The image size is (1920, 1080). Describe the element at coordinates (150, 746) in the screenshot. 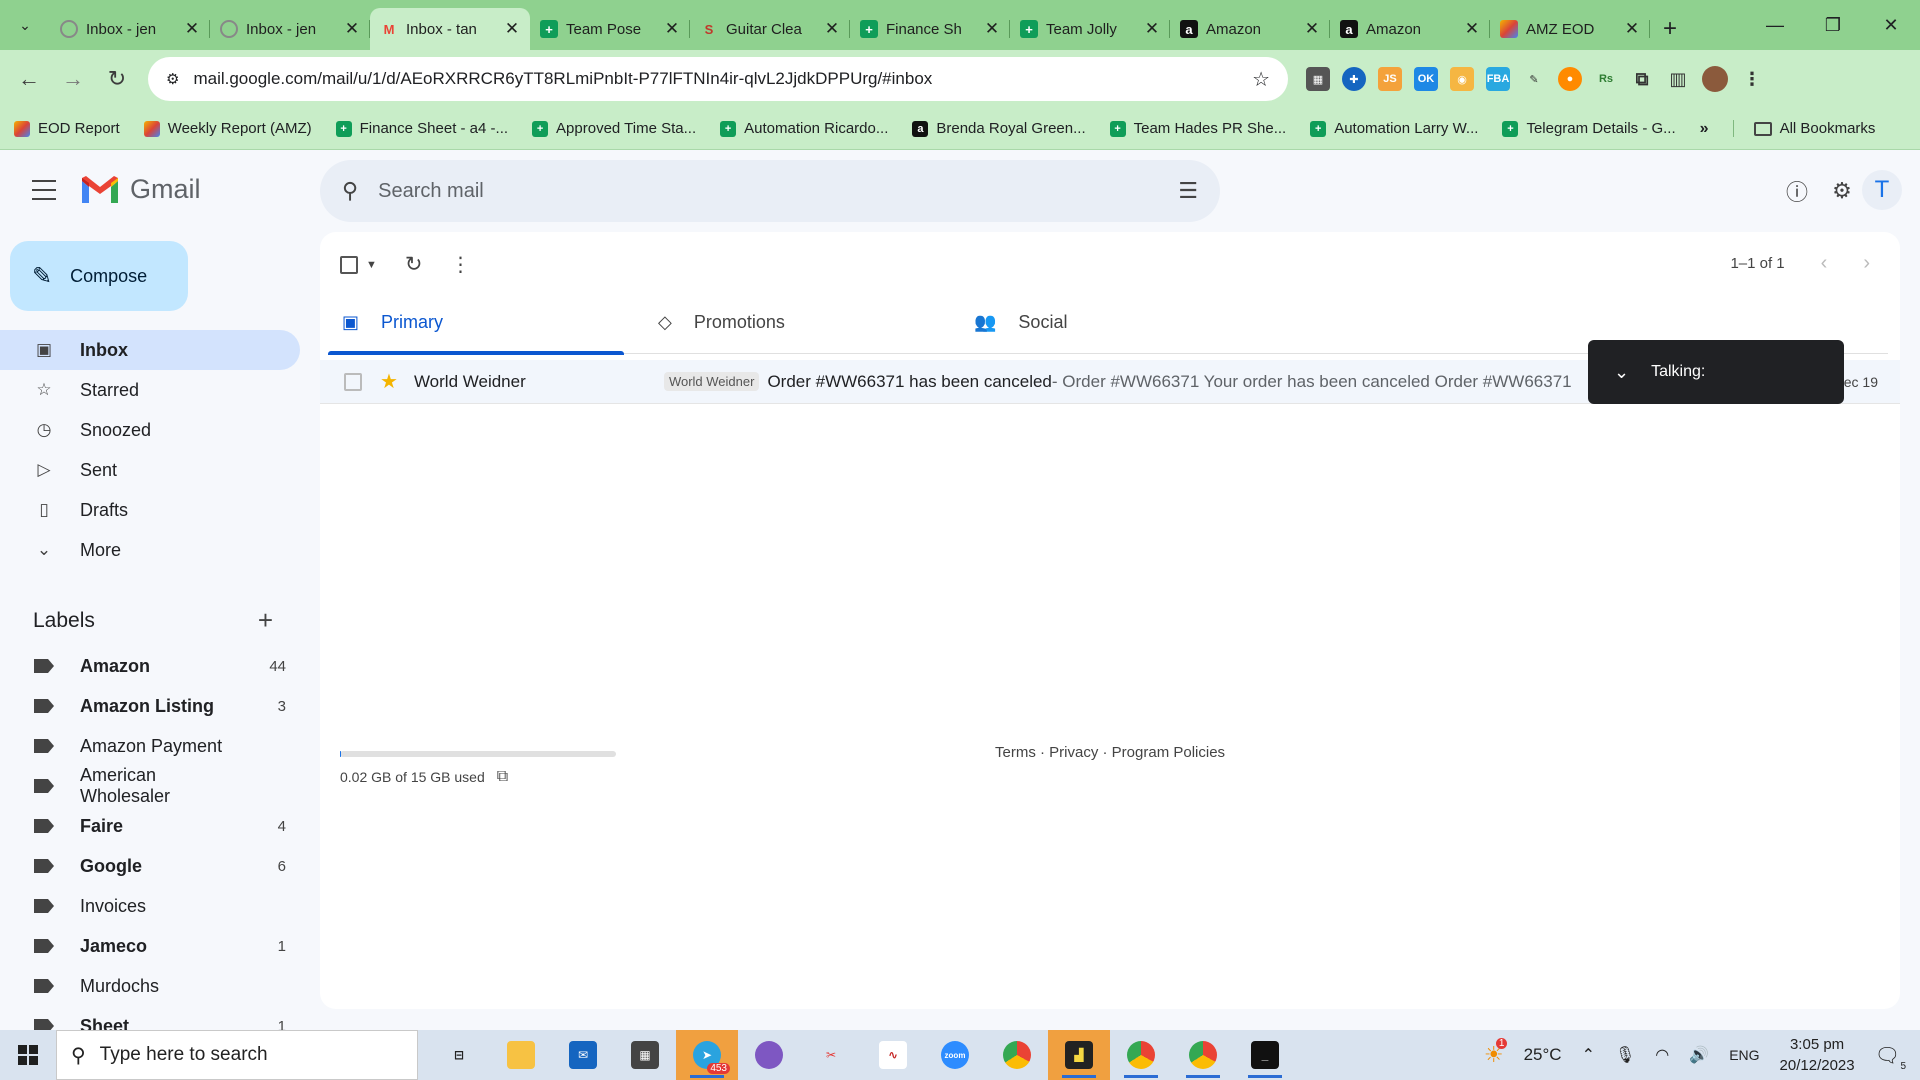

I see `label-item: Amazon Payment` at that location.